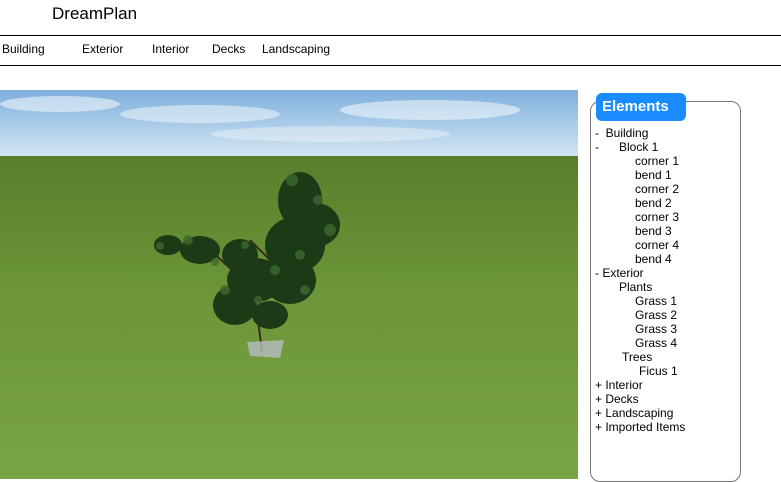  Describe the element at coordinates (656, 329) in the screenshot. I see `tree-node-grass-3: Grass 3` at that location.